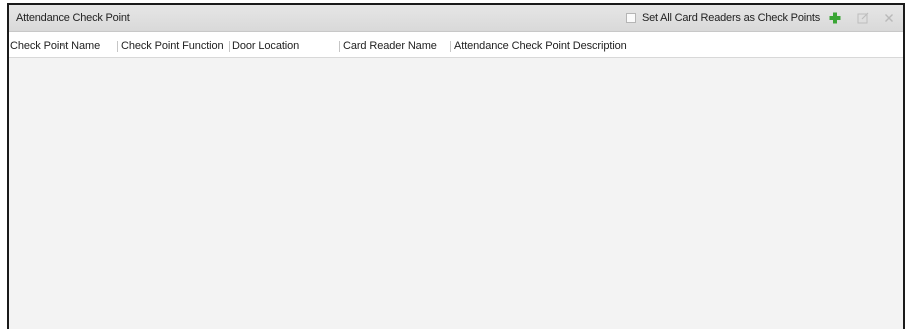 The width and height of the screenshot is (907, 329). What do you see at coordinates (631, 18) in the screenshot?
I see `checkbox-box` at bounding box center [631, 18].